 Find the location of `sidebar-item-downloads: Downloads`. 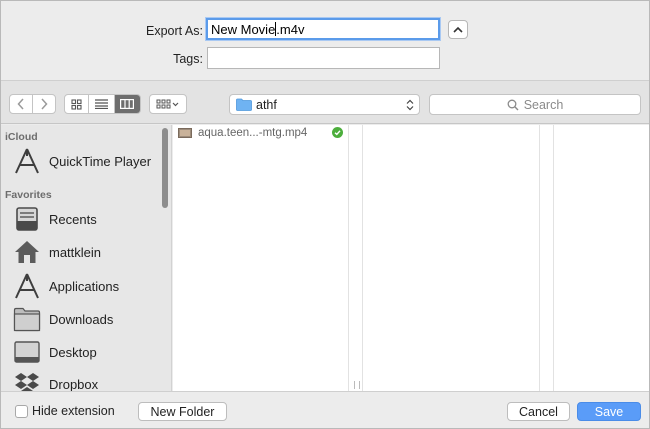

sidebar-item-downloads: Downloads is located at coordinates (86, 319).